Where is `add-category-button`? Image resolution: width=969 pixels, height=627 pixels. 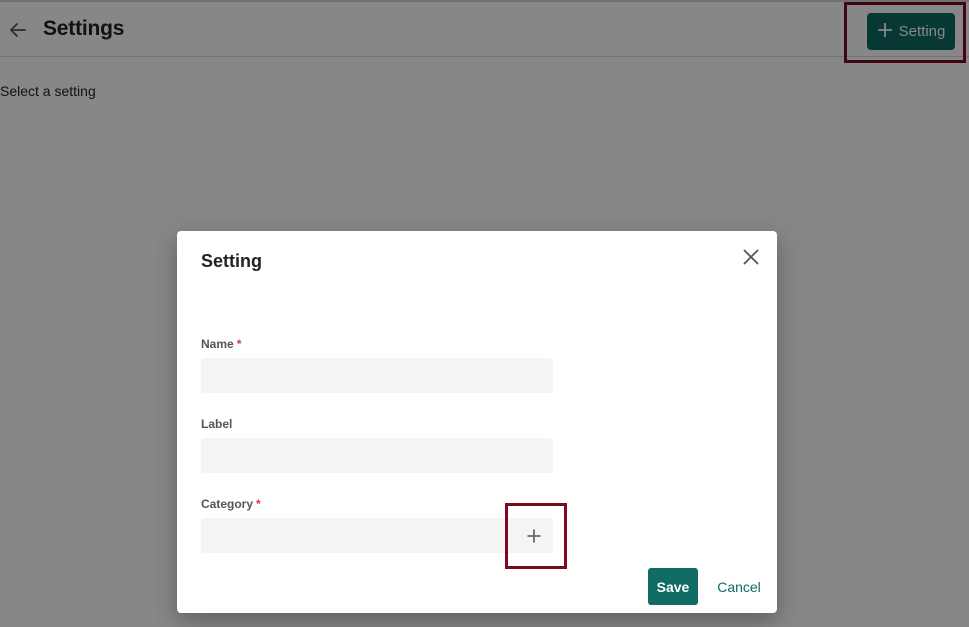 add-category-button is located at coordinates (534, 535).